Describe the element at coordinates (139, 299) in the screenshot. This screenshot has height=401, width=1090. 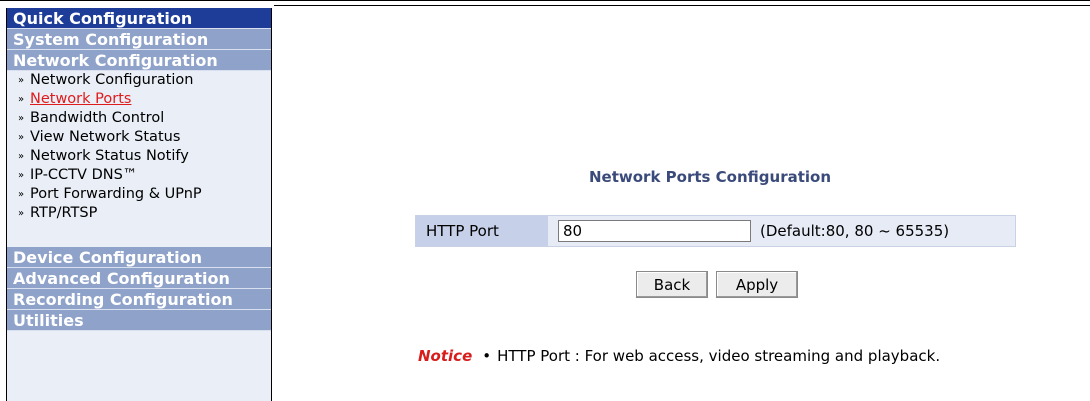
I see `menu-recording-configuration: Recording Configuration` at that location.